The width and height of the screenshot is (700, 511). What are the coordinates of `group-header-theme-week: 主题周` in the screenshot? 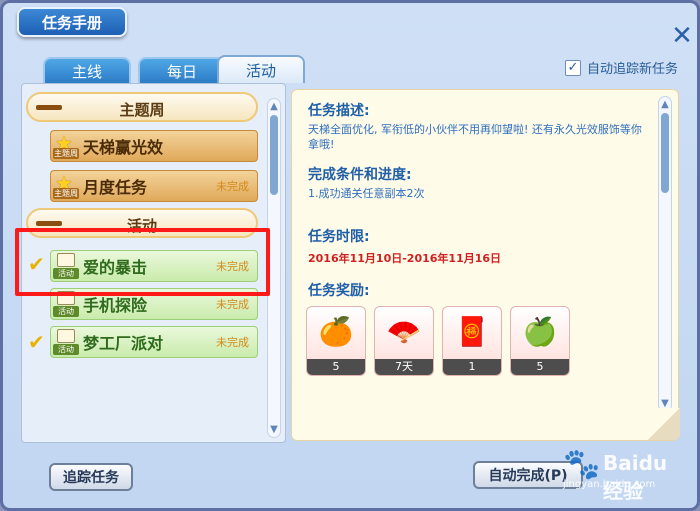 It's located at (142, 107).